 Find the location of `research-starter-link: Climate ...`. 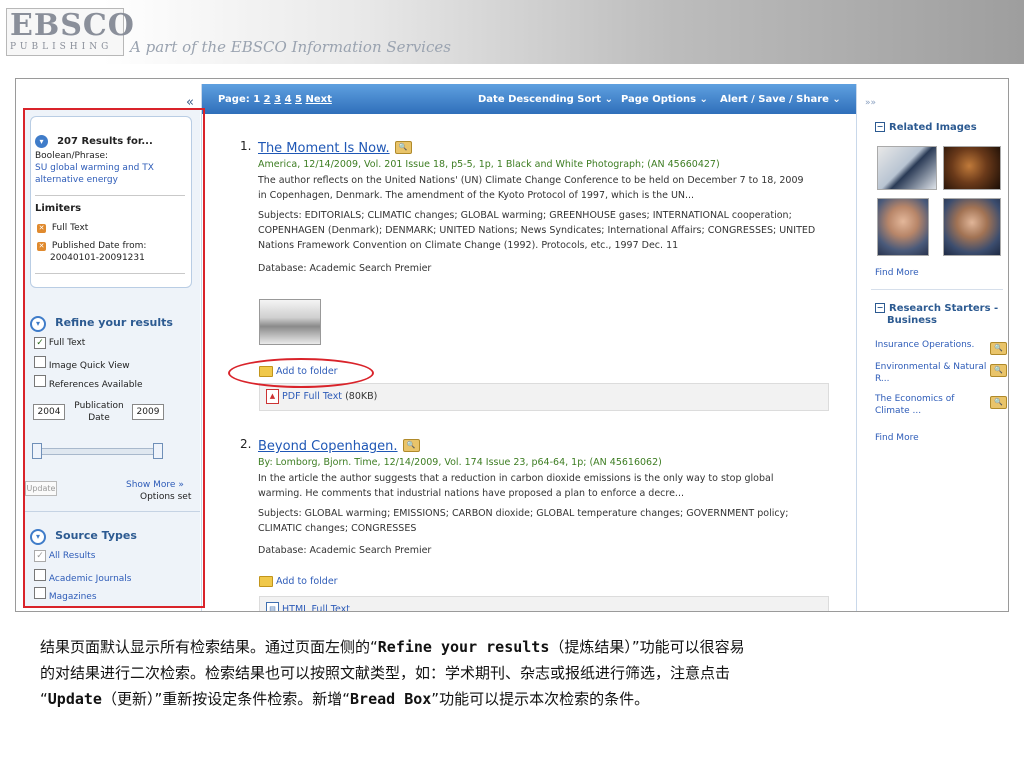

research-starter-link: Climate ... is located at coordinates (898, 411).